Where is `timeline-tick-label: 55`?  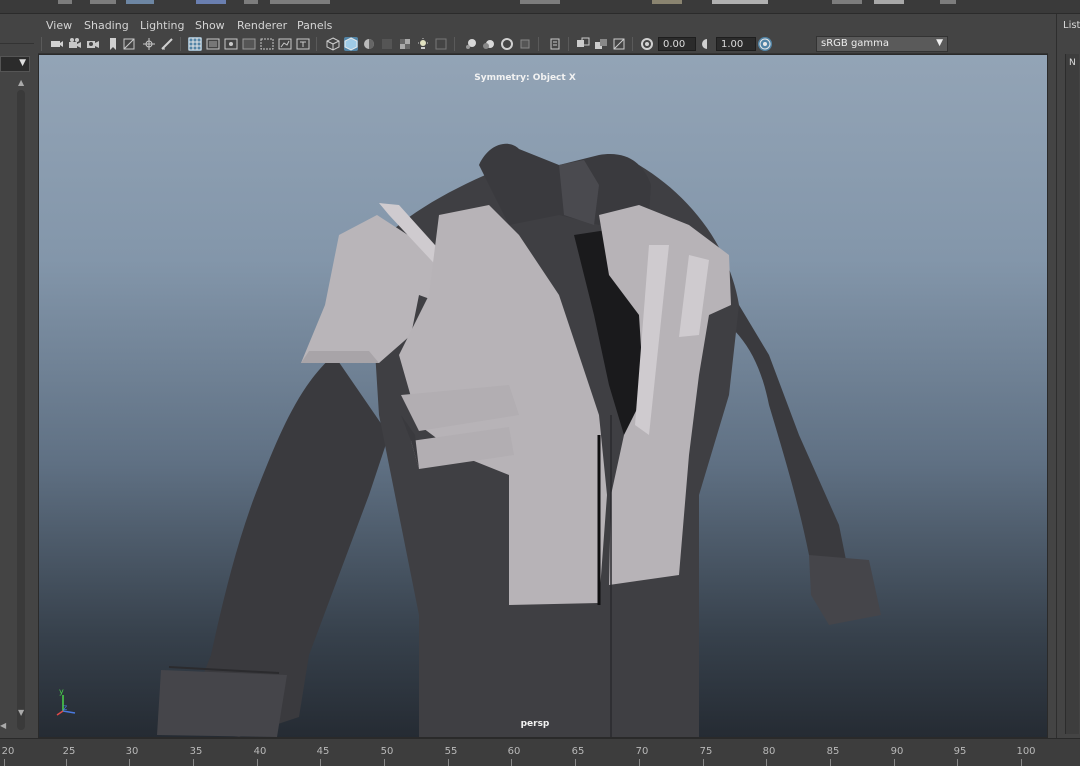
timeline-tick-label: 55 is located at coordinates (451, 751).